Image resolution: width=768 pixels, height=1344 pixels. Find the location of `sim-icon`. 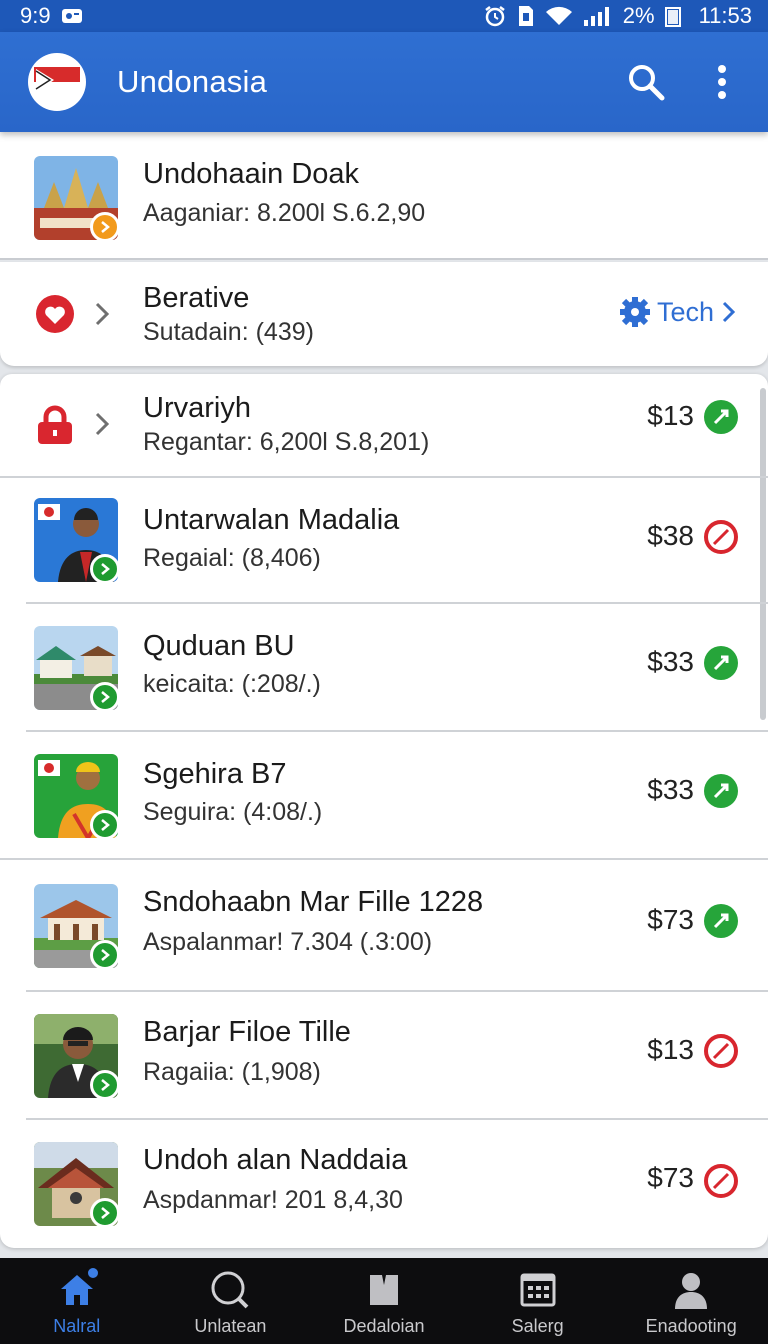

sim-icon is located at coordinates (526, 16).